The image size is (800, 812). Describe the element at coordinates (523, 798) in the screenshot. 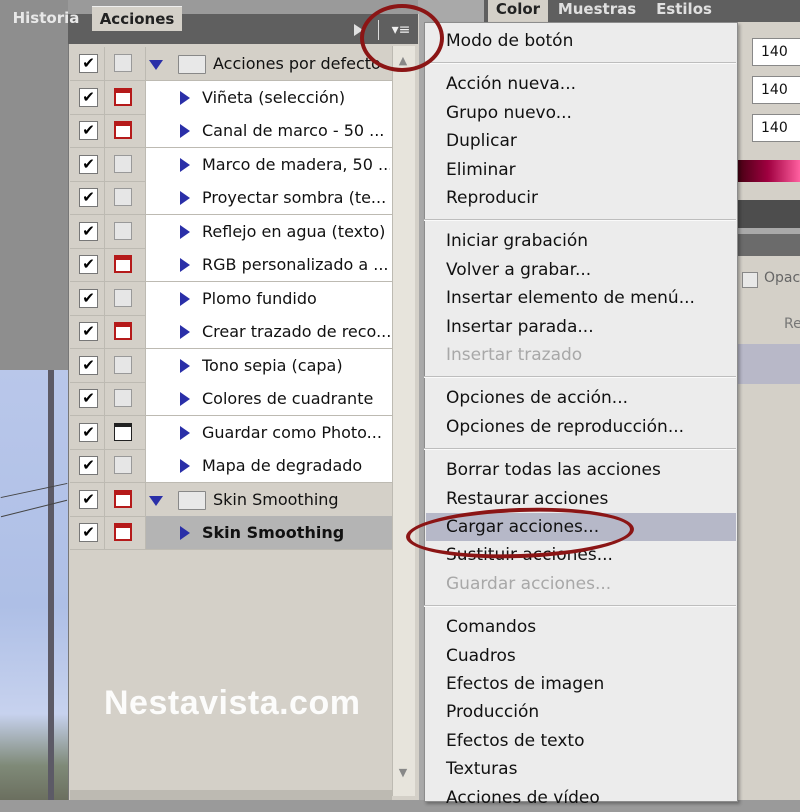

I see `menu-item: Acciones de vídeo` at that location.